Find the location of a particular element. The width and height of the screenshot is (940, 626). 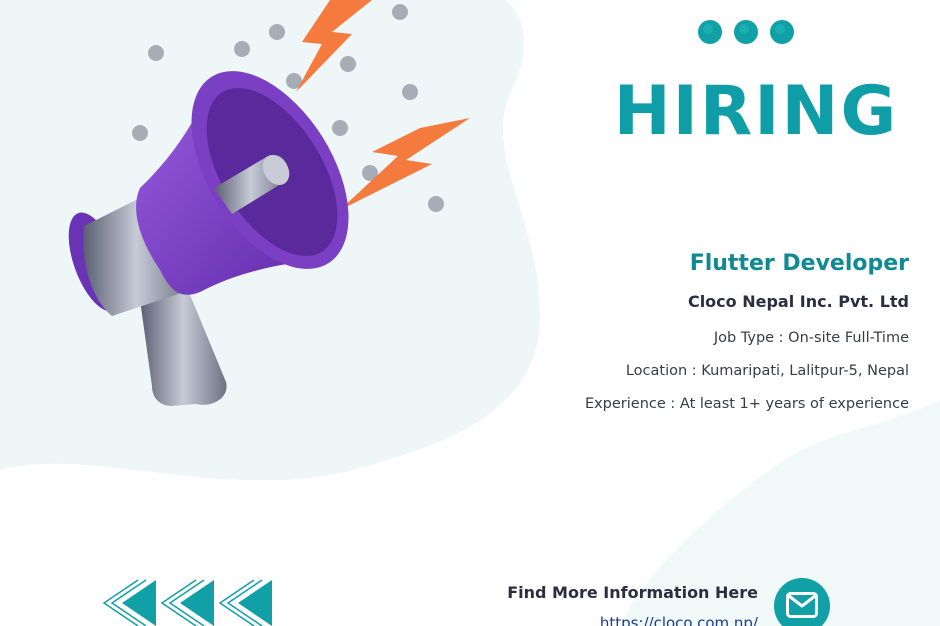

mail-button is located at coordinates (802, 602).